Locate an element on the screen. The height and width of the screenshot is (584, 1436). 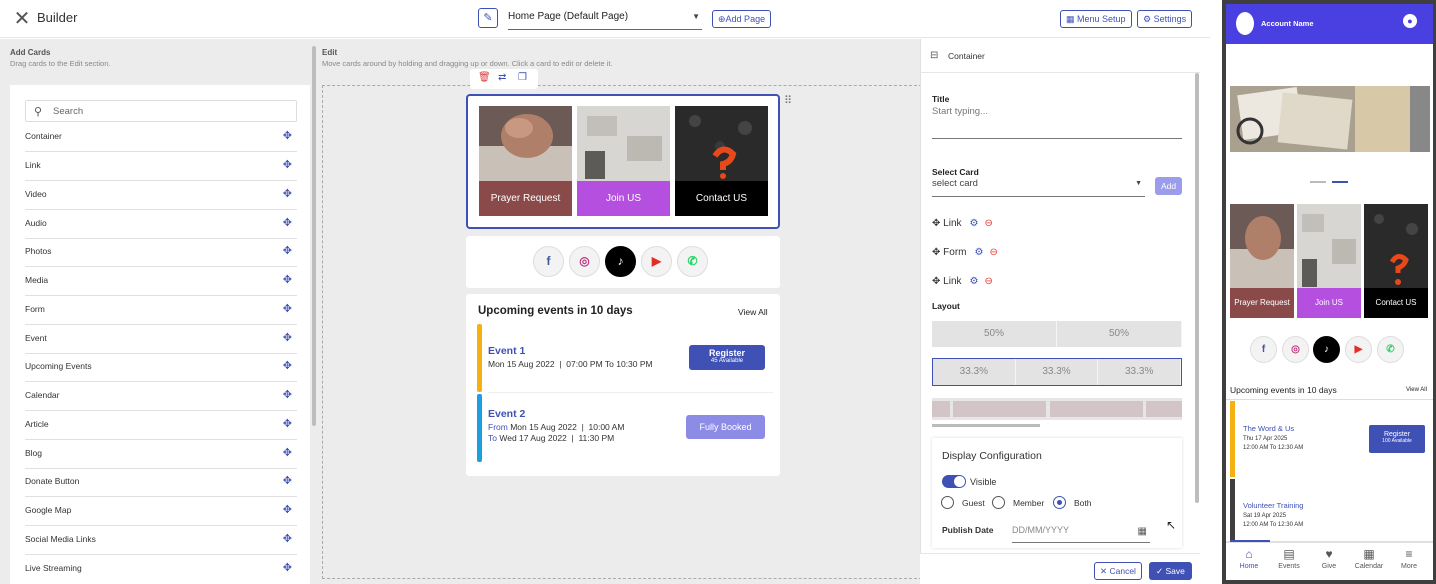
calendar-icon: ▦ is located at coordinates (1142, 531).